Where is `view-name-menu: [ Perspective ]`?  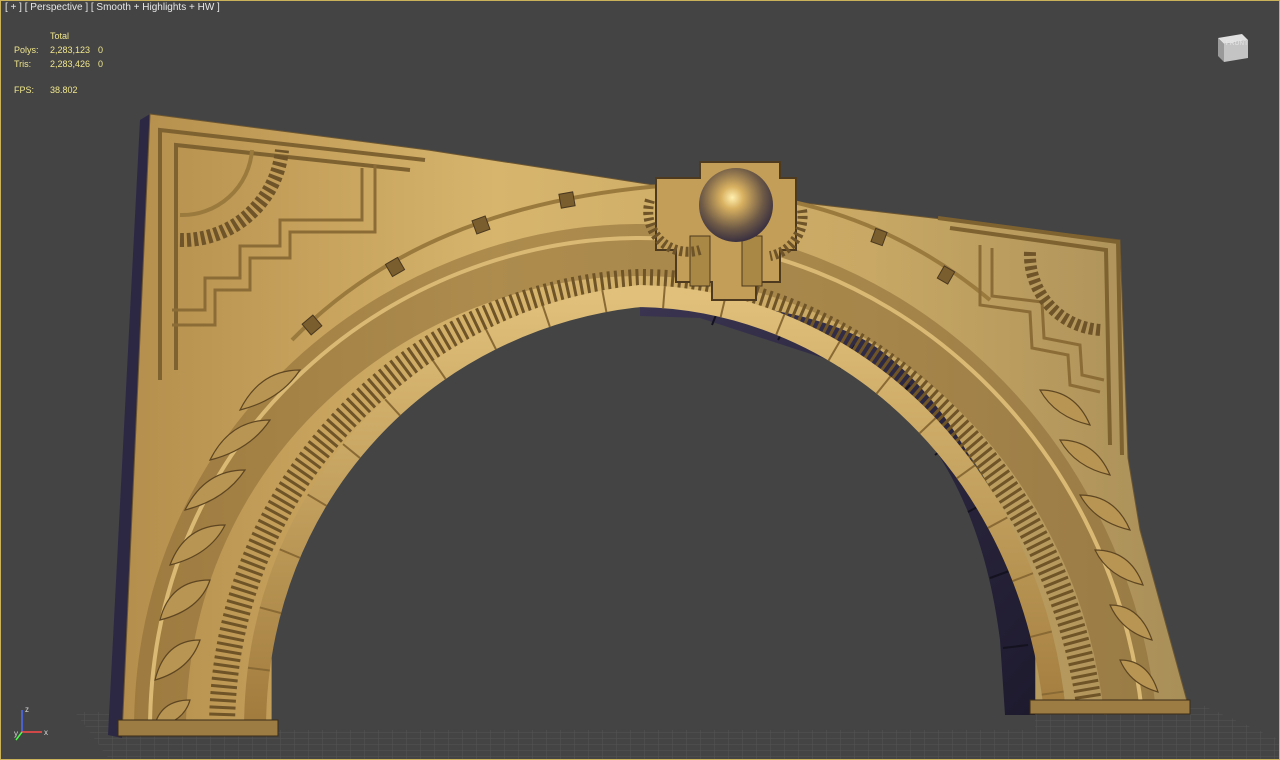
view-name-menu: [ Perspective ] is located at coordinates (56, 7).